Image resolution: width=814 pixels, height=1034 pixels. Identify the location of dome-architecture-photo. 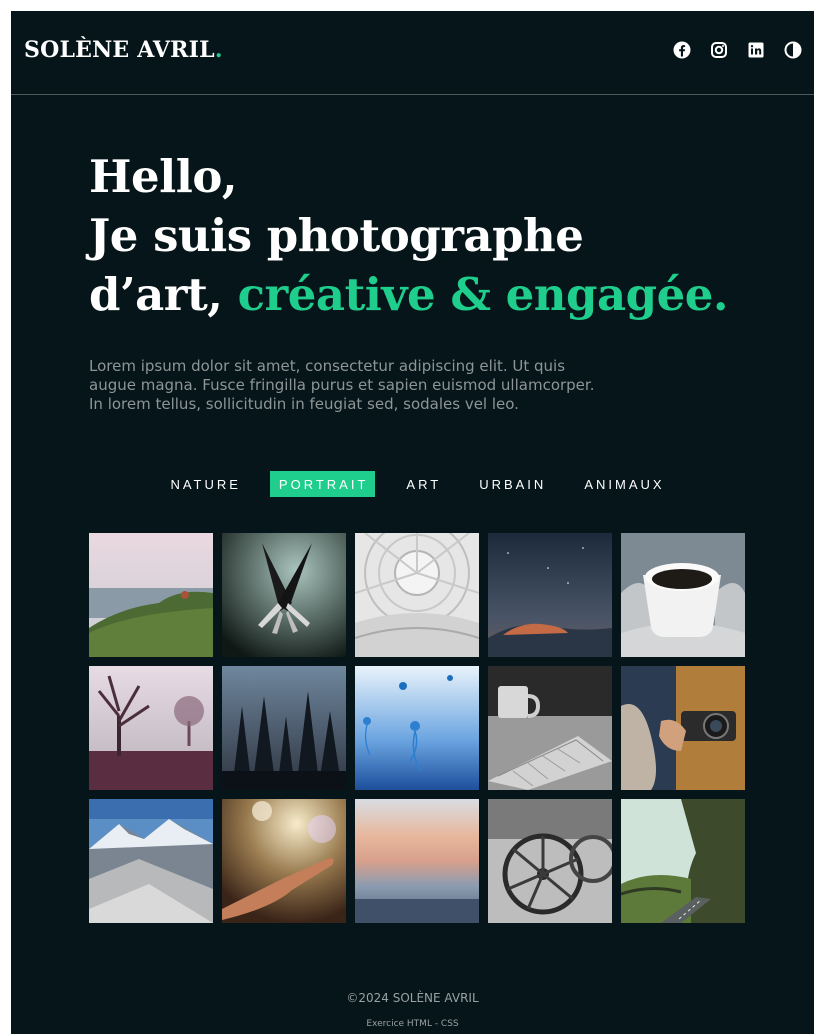
(417, 595).